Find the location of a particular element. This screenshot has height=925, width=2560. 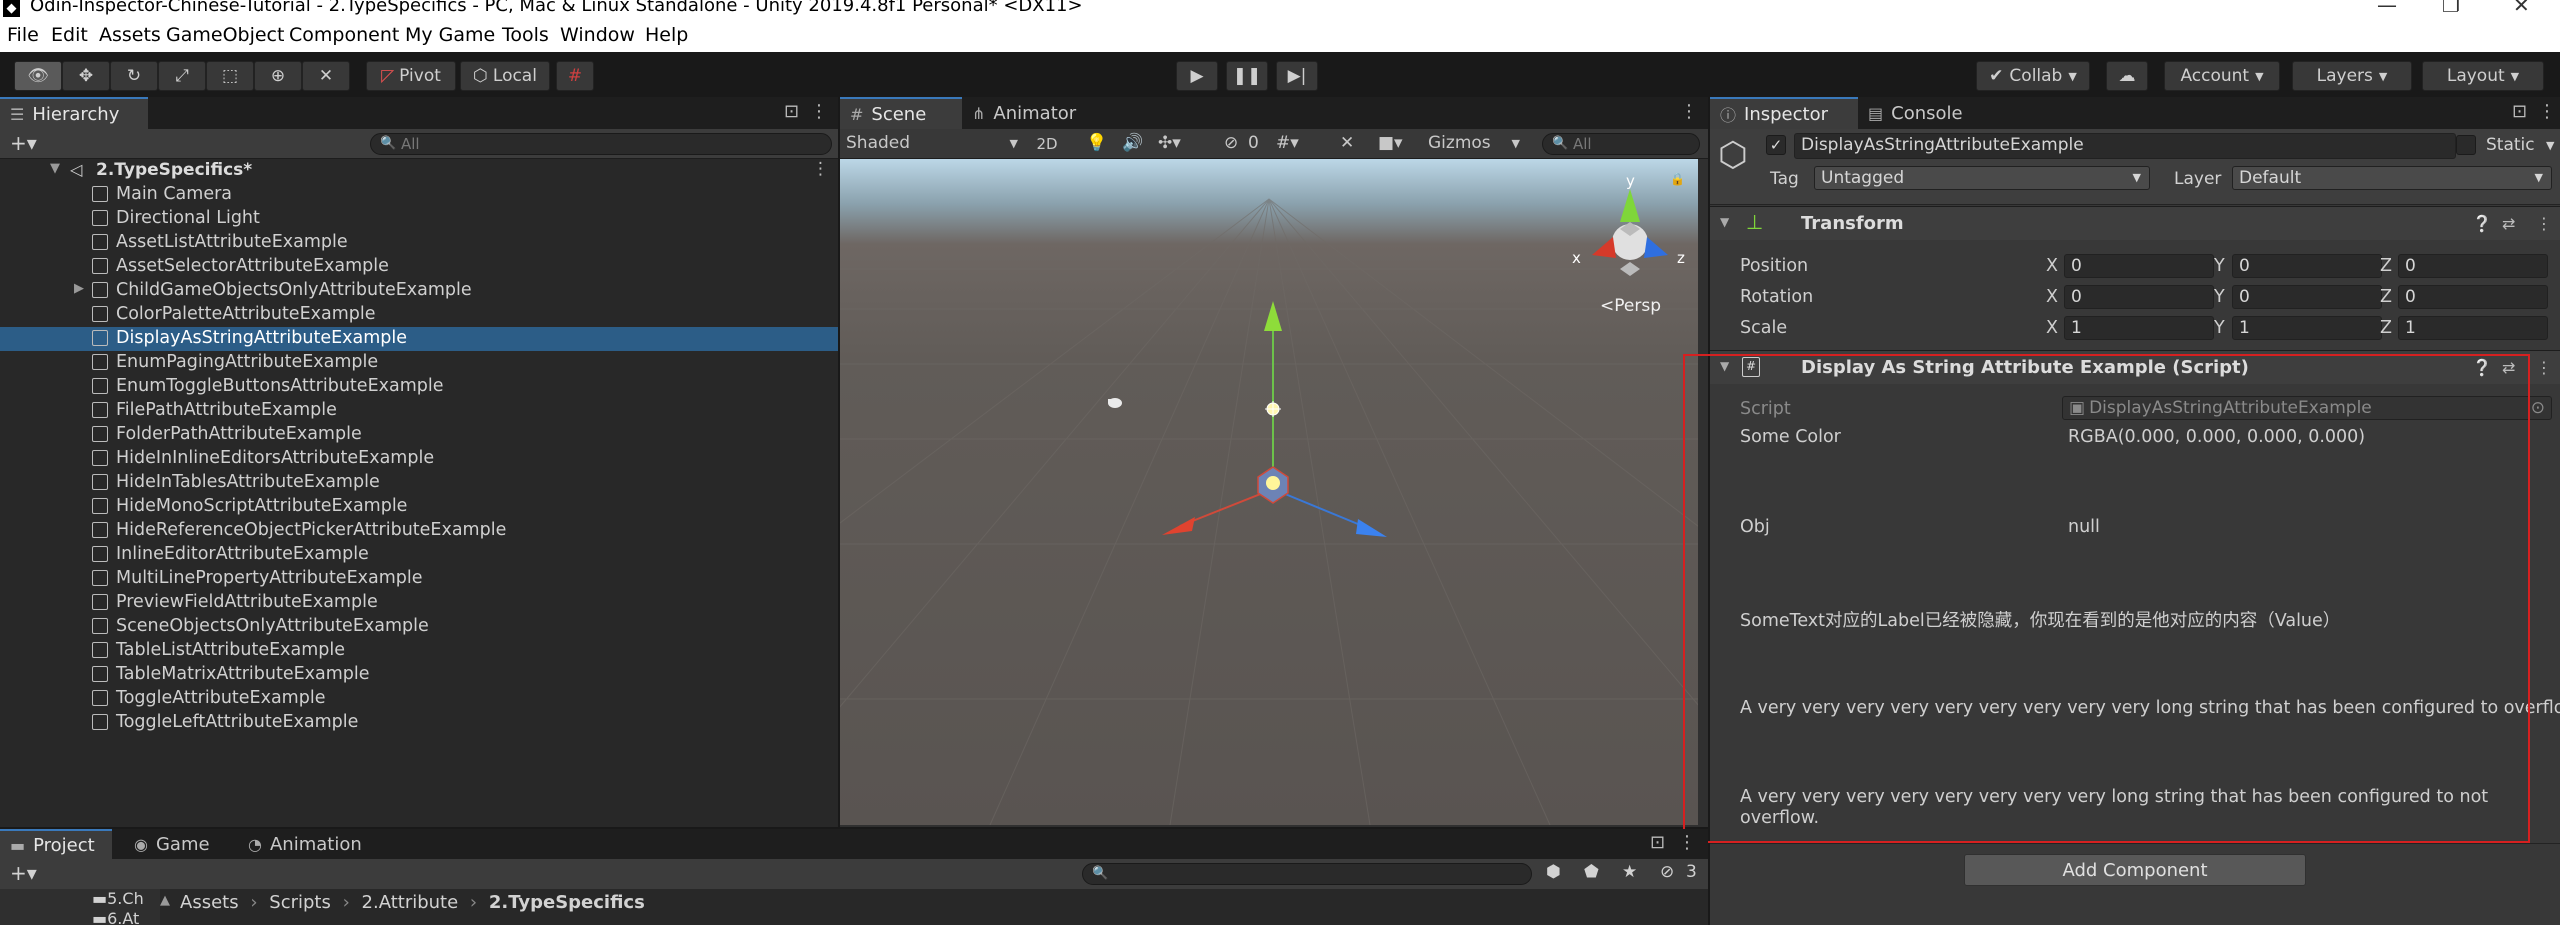

project-search-input: 🔍 is located at coordinates (1307, 874).